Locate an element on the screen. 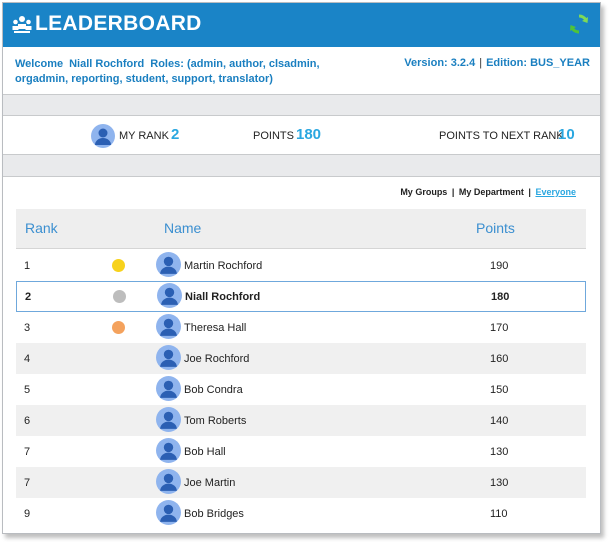 The height and width of the screenshot is (542, 615). points-cell: 170 is located at coordinates (499, 328).